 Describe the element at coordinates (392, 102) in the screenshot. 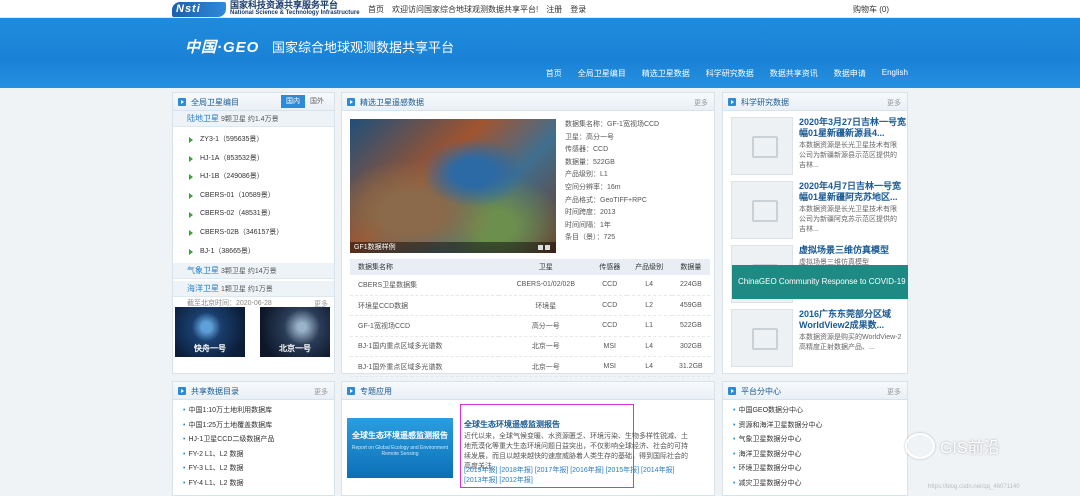

I see `selected-title: 精选卫星遥感数据` at that location.